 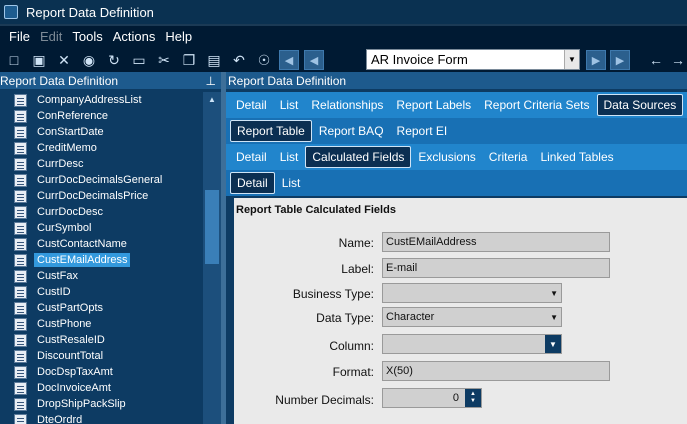 What do you see at coordinates (358, 157) in the screenshot?
I see `tab-rt-calculated-fields: Calculated Fields` at bounding box center [358, 157].